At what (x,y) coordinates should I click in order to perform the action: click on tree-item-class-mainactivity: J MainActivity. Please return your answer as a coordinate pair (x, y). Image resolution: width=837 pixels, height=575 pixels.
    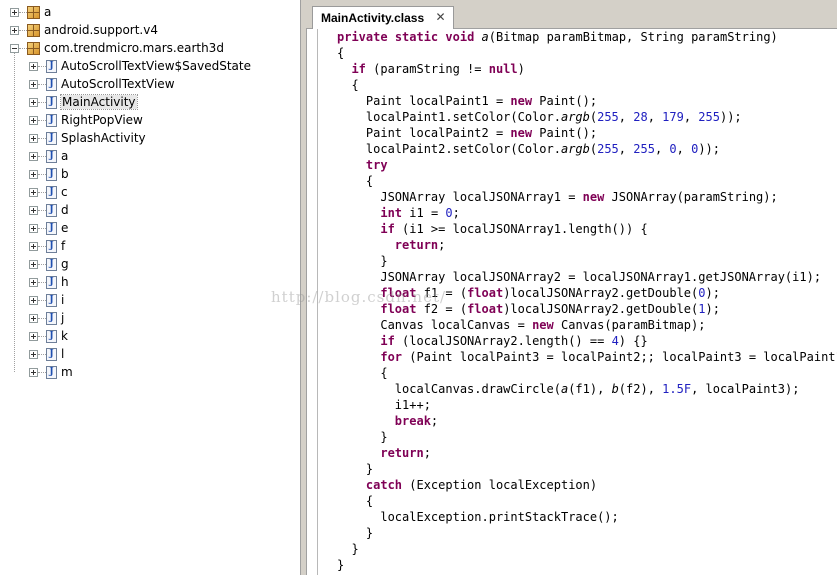
    Looking at the image, I should click on (83, 102).